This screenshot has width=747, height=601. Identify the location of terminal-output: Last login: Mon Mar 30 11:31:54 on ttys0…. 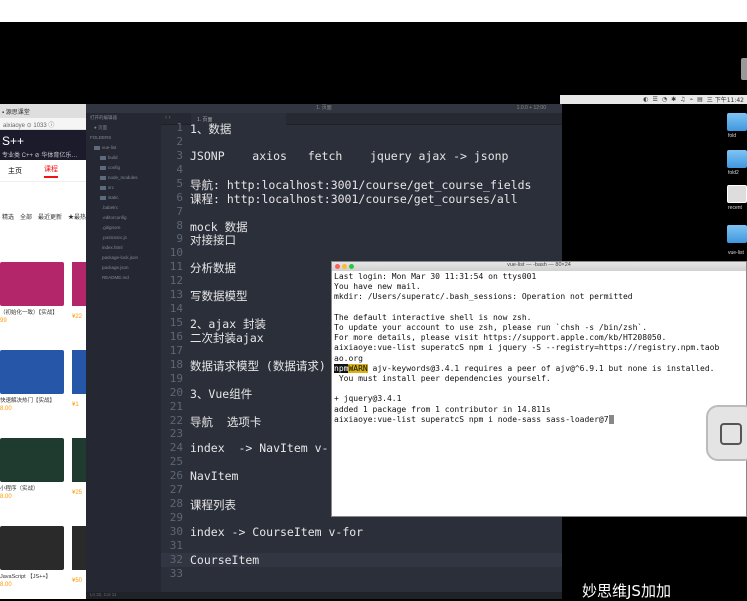
(539, 348).